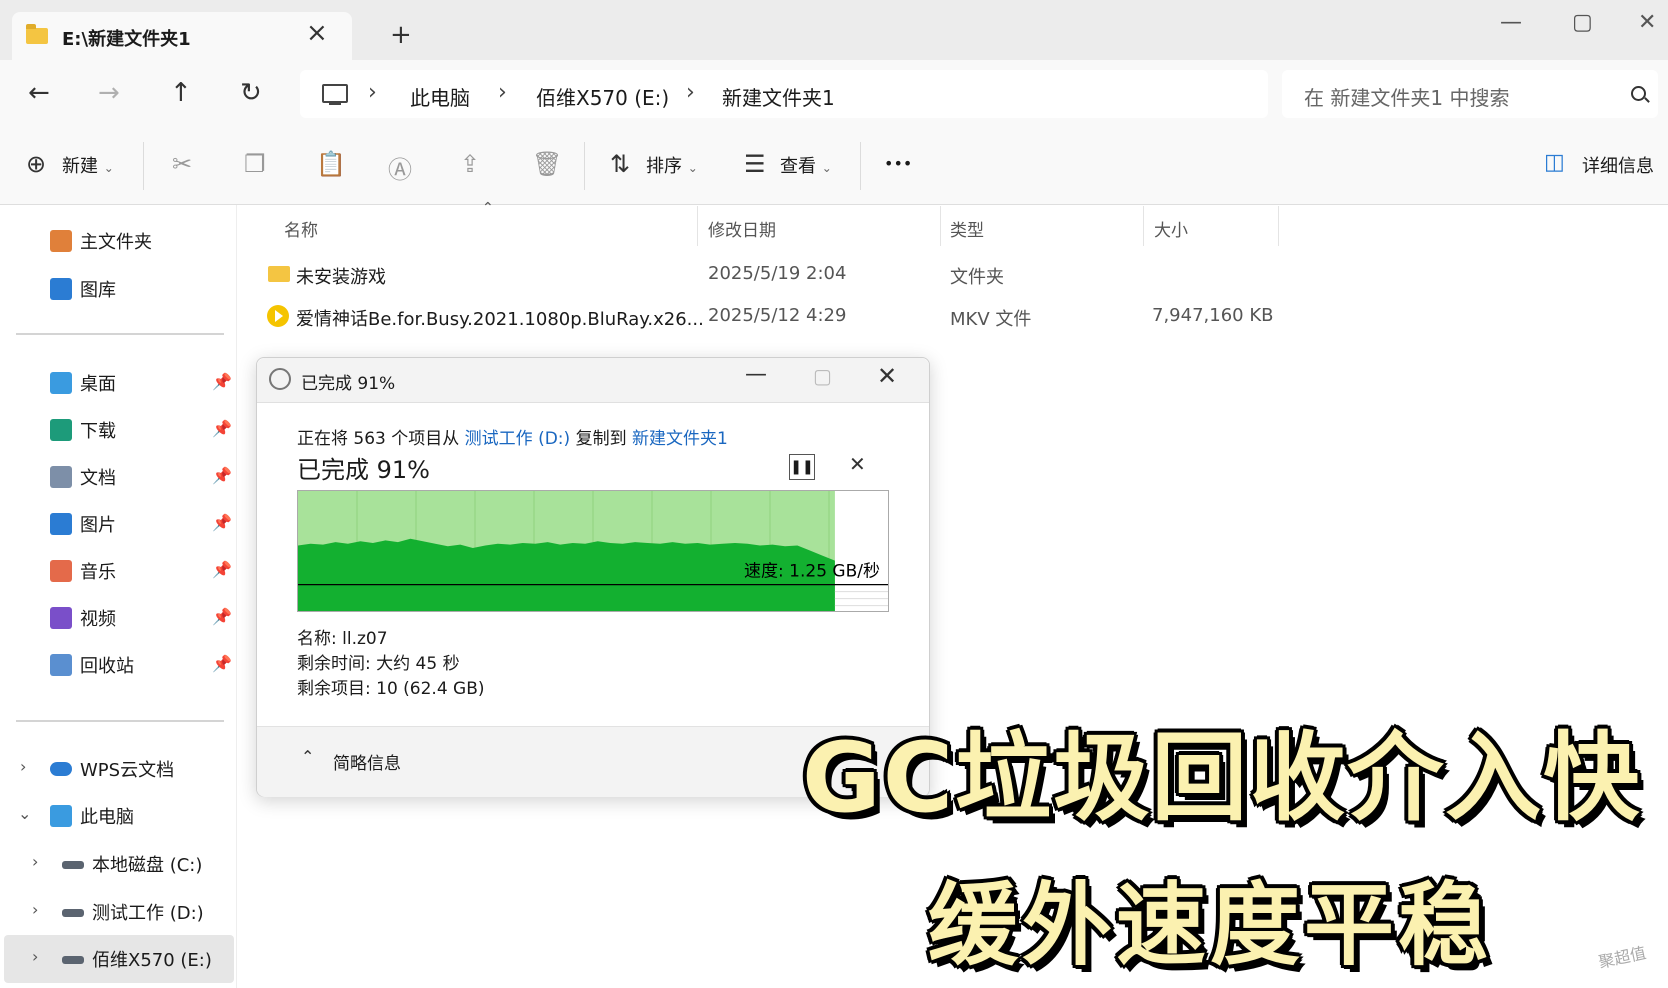 This screenshot has height=988, width=1668. What do you see at coordinates (83, 430) in the screenshot?
I see `sidebar-item-download: 下载` at bounding box center [83, 430].